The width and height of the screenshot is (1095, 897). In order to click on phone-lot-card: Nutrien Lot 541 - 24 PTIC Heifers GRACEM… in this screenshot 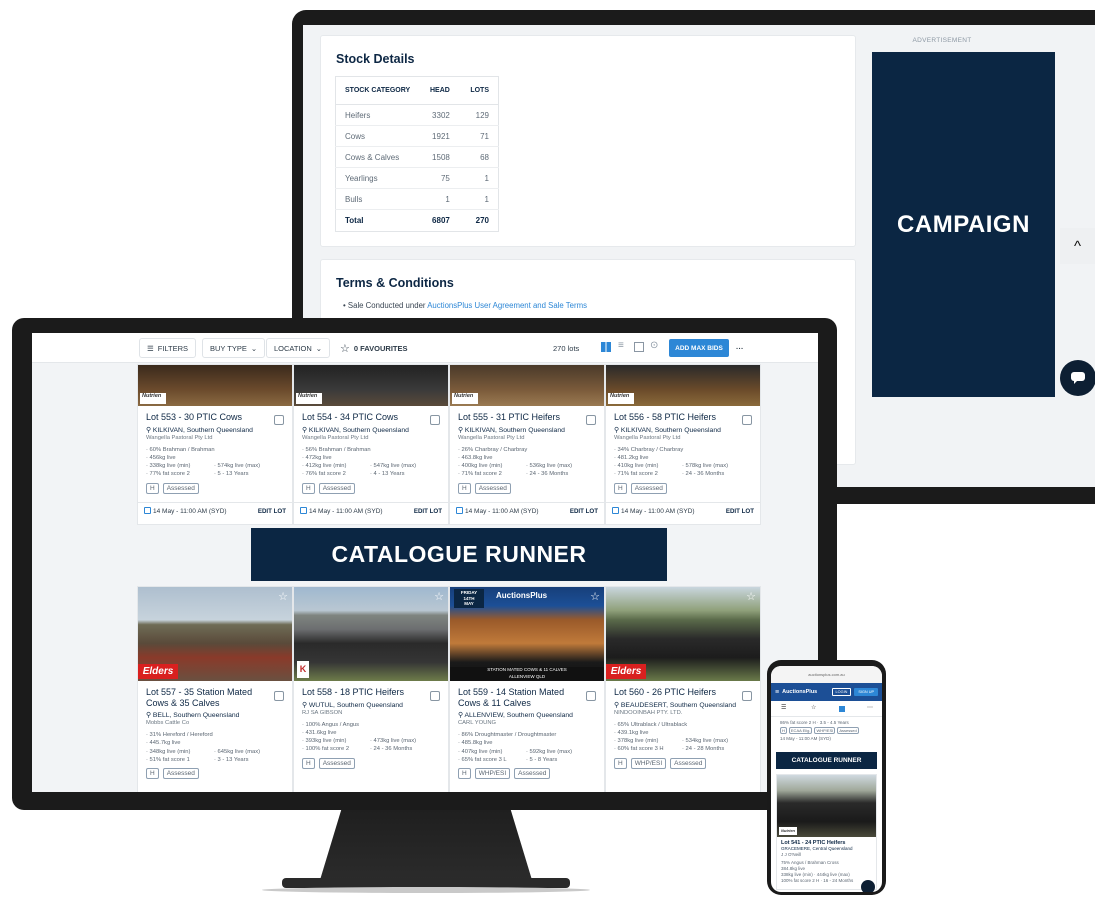, I will do `click(826, 832)`.